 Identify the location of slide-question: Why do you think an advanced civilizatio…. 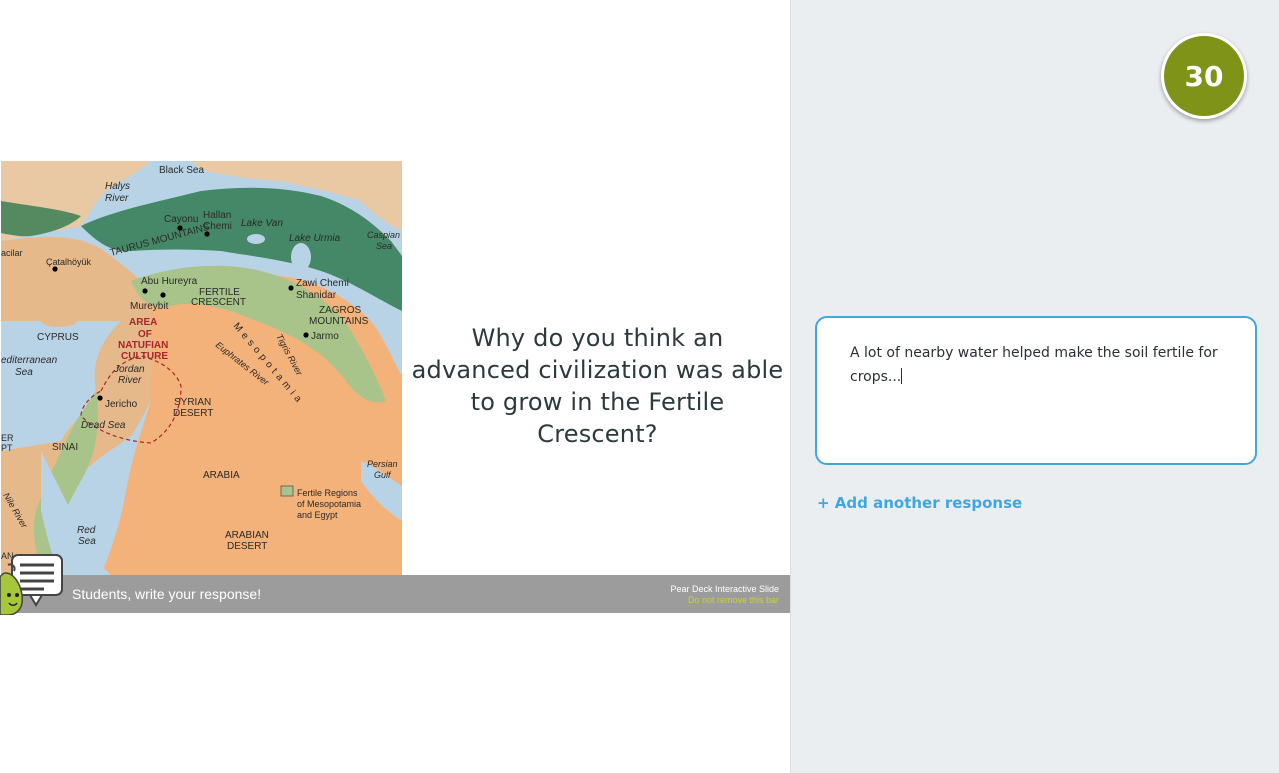
(597, 386).